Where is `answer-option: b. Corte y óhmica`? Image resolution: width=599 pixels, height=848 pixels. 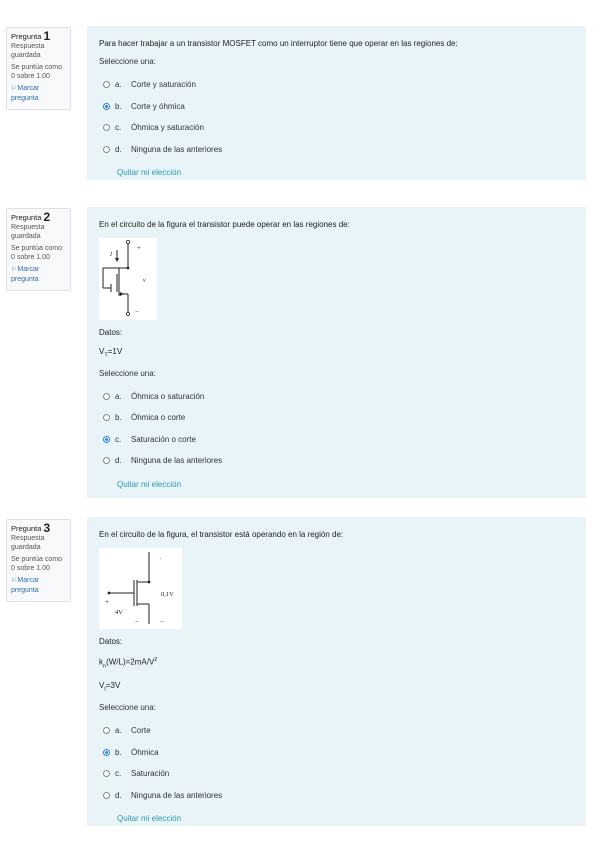
answer-option: b. Corte y óhmica is located at coordinates (336, 107).